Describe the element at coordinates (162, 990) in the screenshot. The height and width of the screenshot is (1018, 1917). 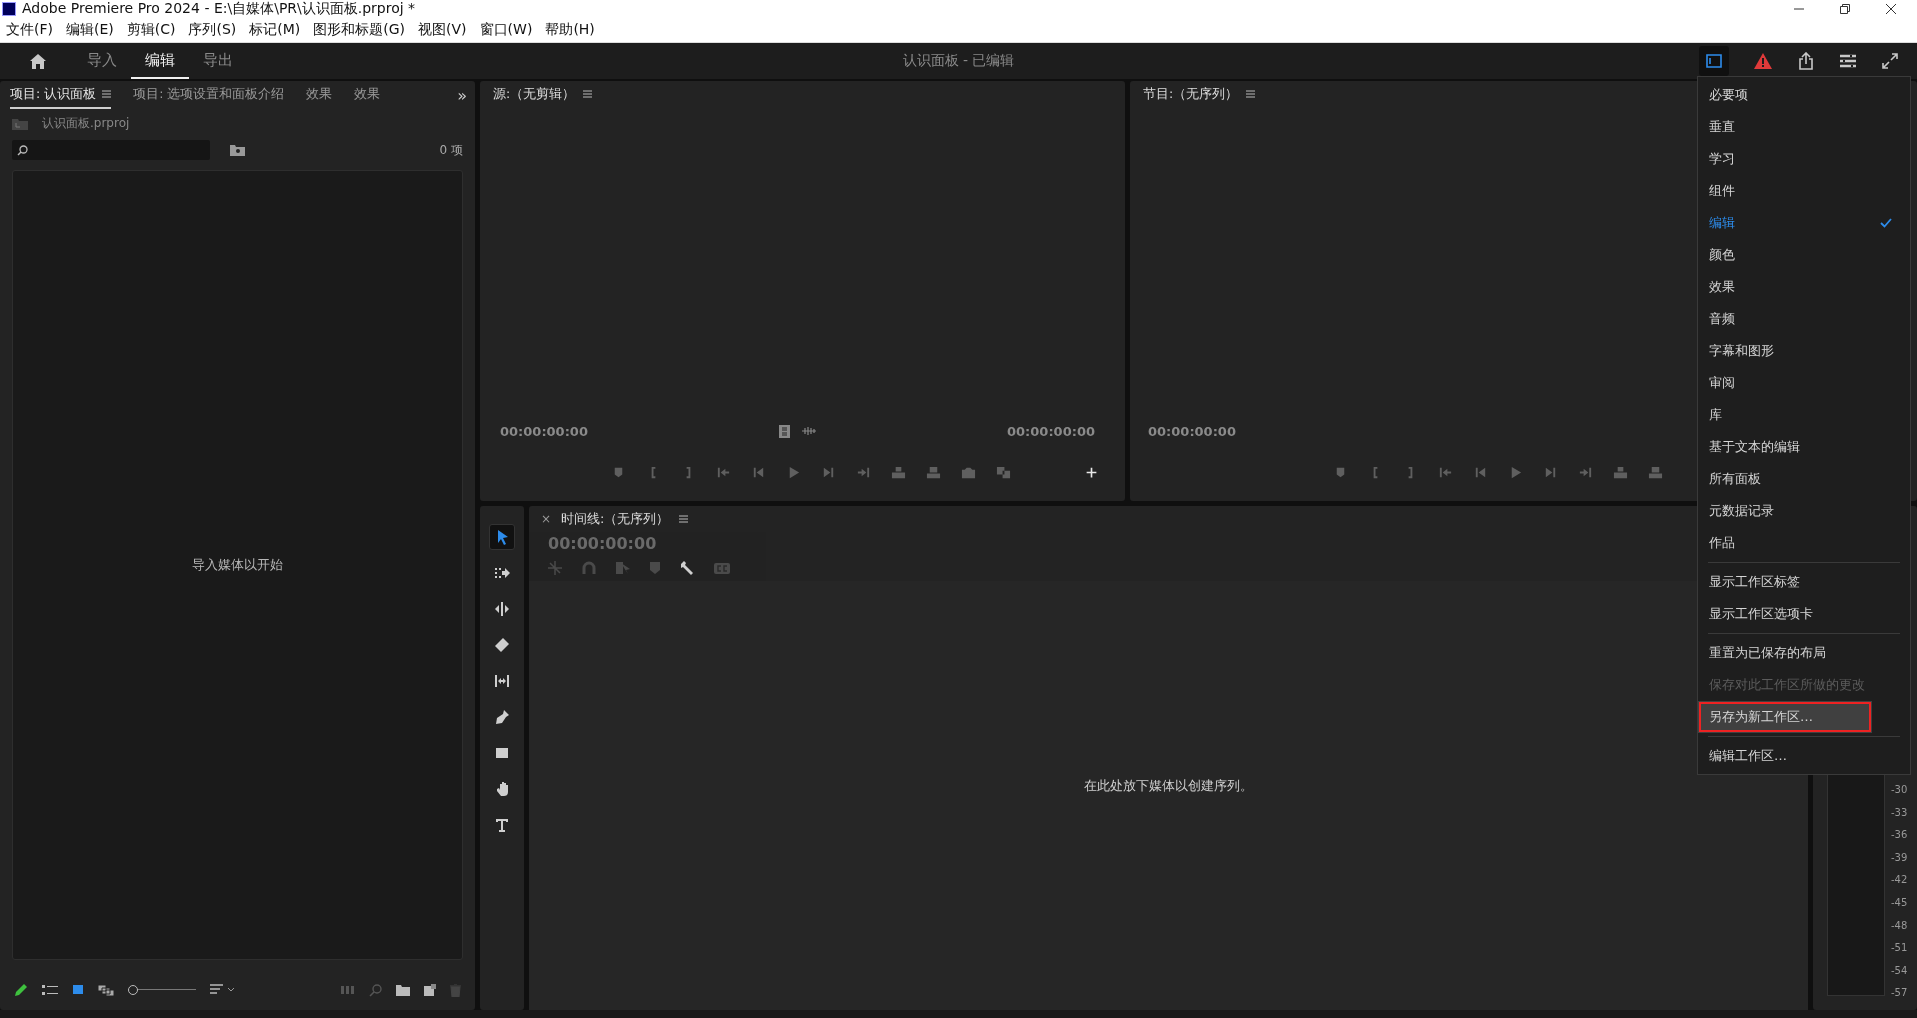
I see `zoom-slider` at that location.